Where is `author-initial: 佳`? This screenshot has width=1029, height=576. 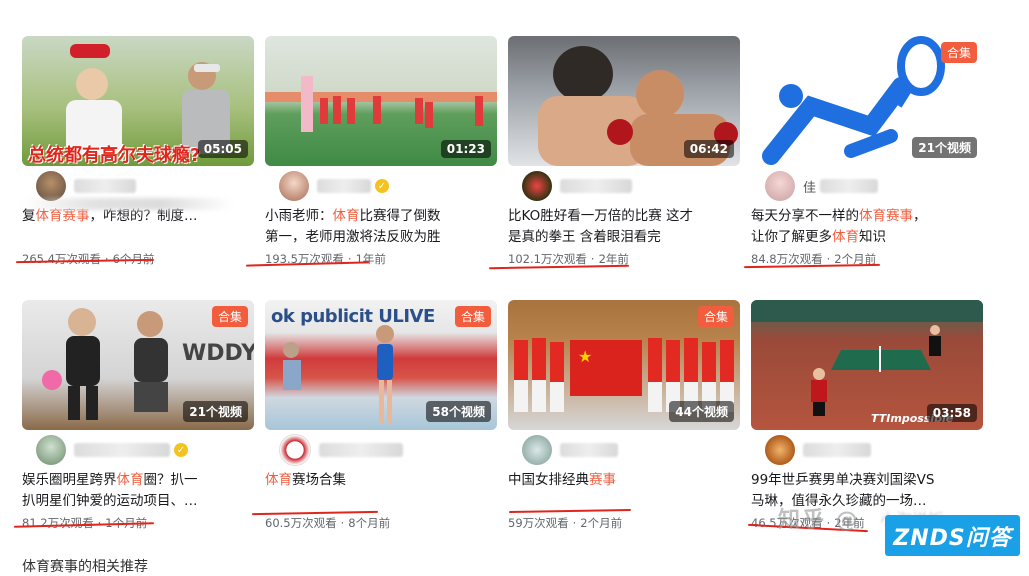
author-initial: 佳 is located at coordinates (809, 186).